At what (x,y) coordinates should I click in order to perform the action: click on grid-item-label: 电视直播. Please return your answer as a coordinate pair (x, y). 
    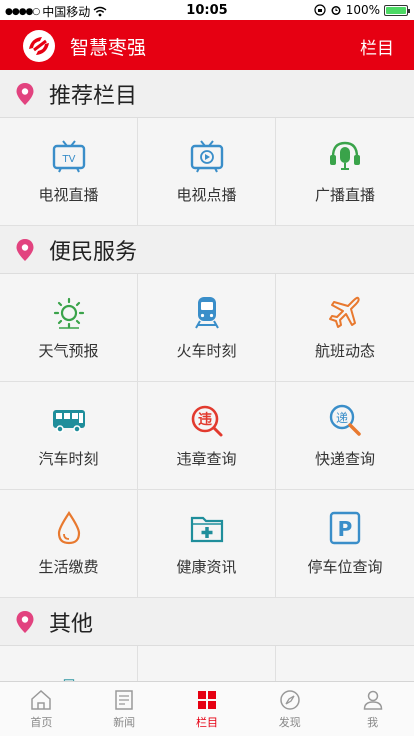
    Looking at the image, I should click on (68, 195).